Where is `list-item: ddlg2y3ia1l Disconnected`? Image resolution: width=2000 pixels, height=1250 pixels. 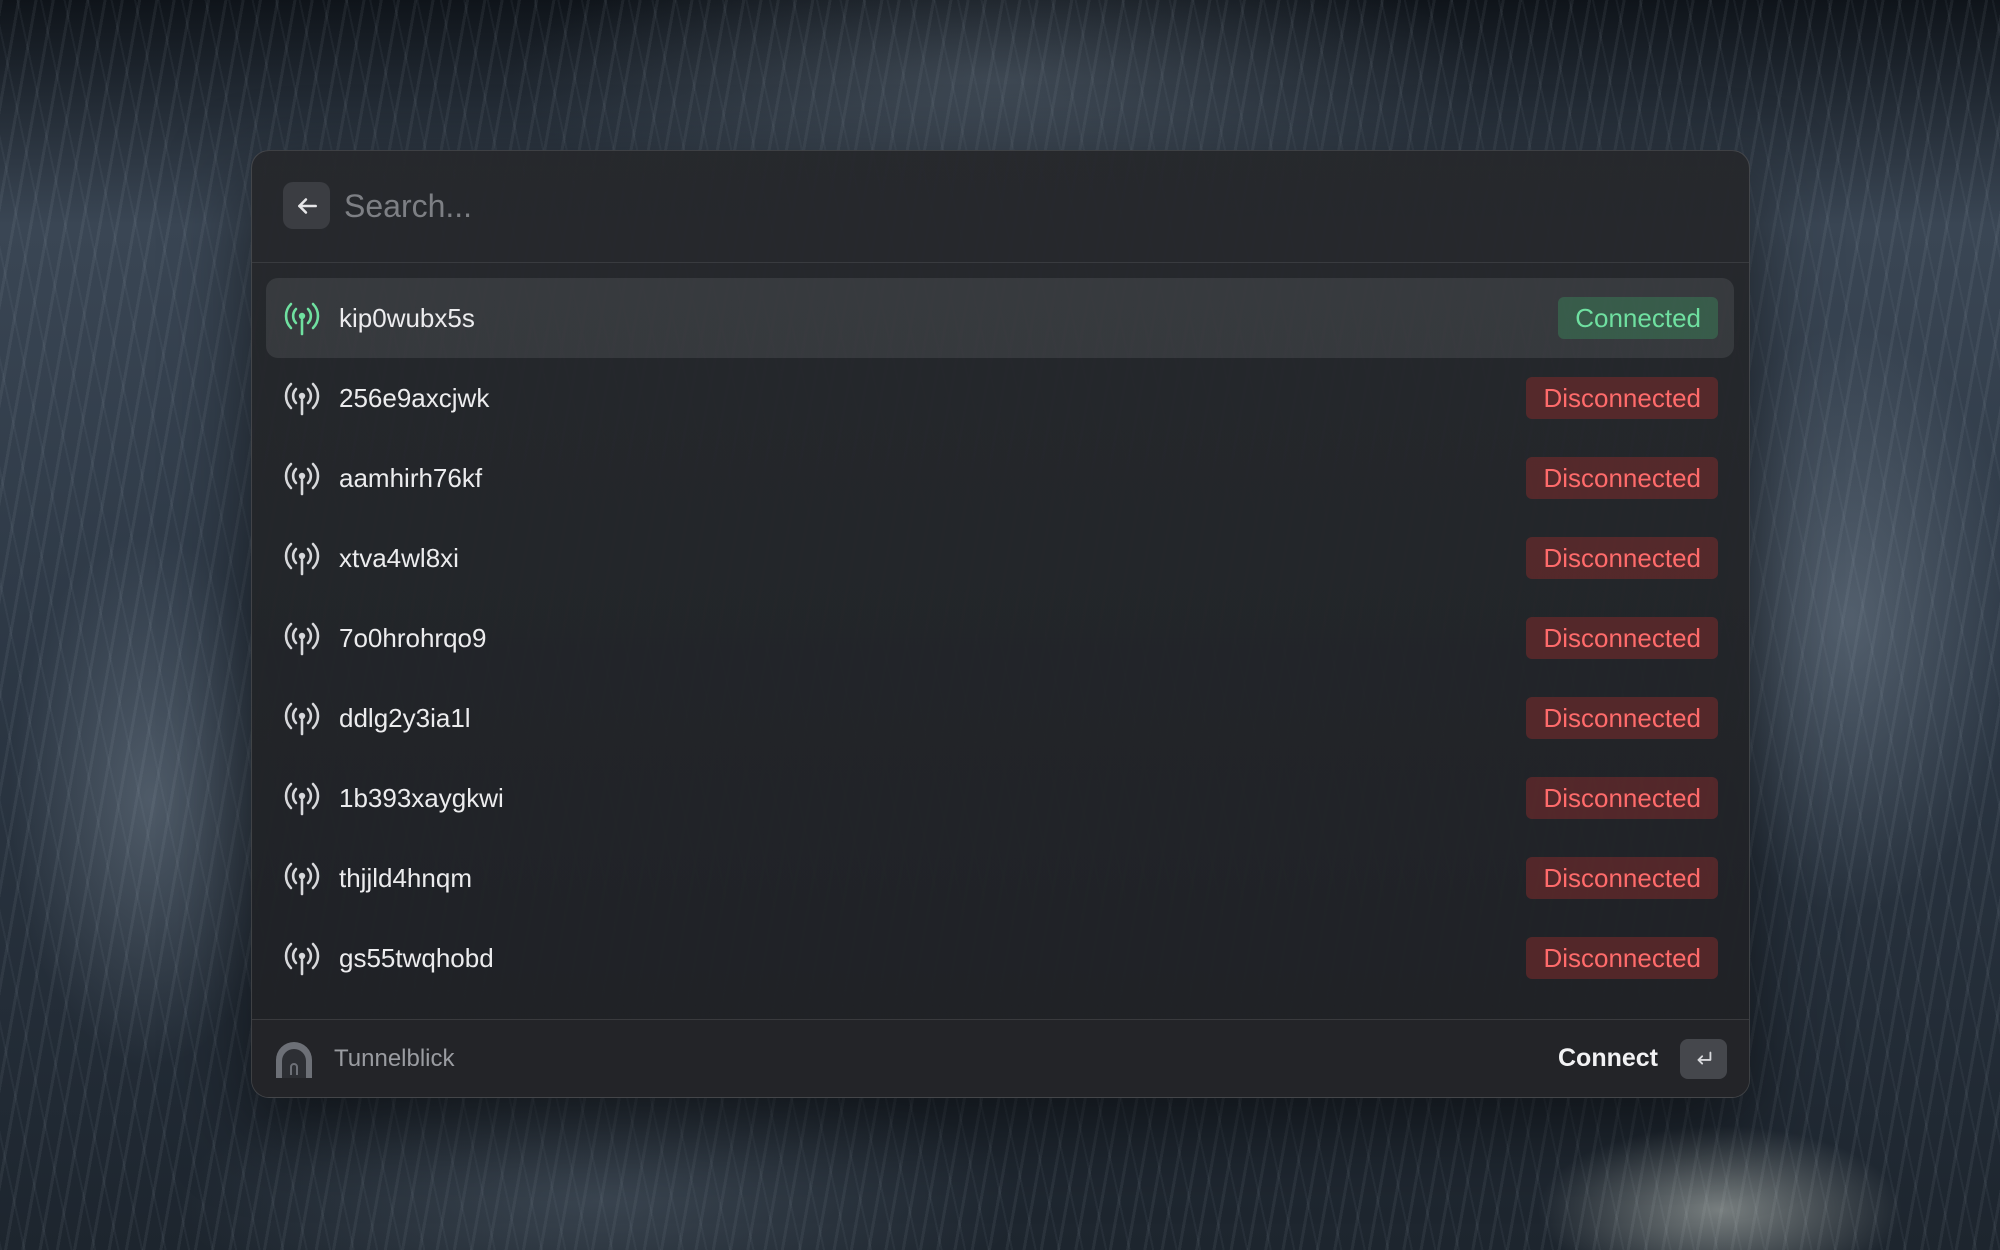 list-item: ddlg2y3ia1l Disconnected is located at coordinates (1000, 718).